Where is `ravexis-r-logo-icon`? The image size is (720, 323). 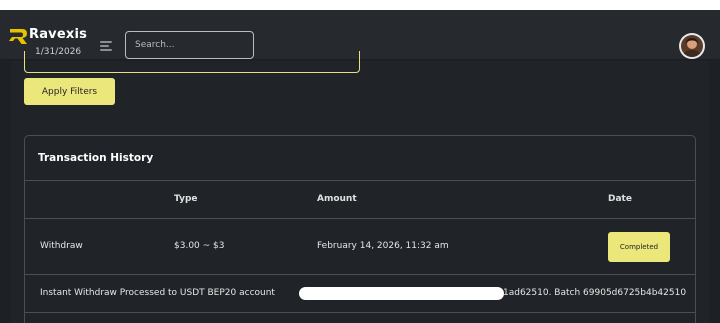 ravexis-r-logo-icon is located at coordinates (18, 36).